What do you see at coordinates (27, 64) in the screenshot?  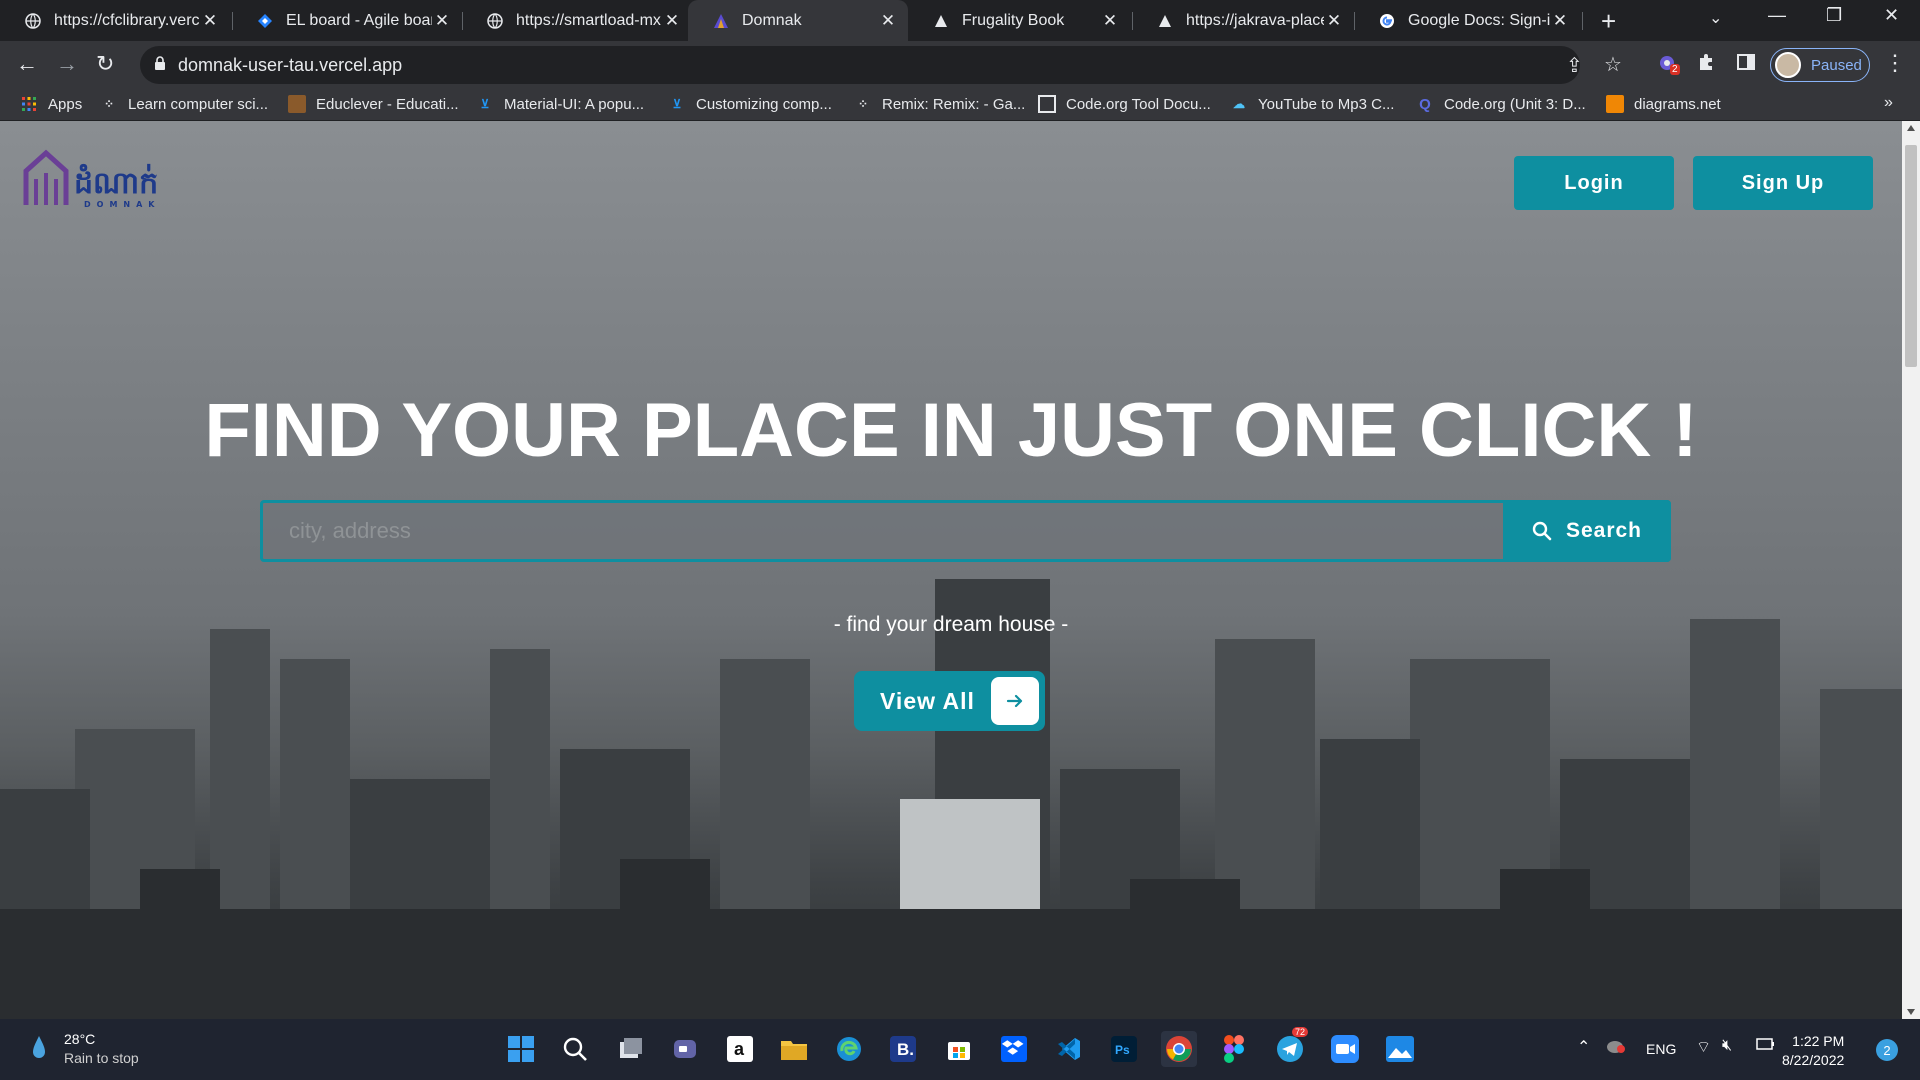 I see `back-arrow-icon: ←` at bounding box center [27, 64].